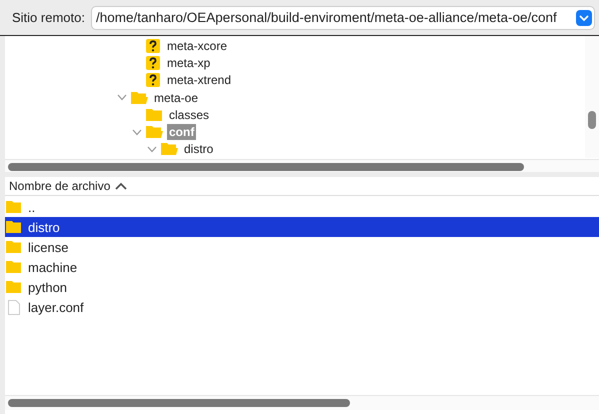  Describe the element at coordinates (342, 18) in the screenshot. I see `remote-path-combobox: /home/tanharo/OEApersonal/build-enviroment/meta-oe-alliance/meta-oe/conf` at that location.